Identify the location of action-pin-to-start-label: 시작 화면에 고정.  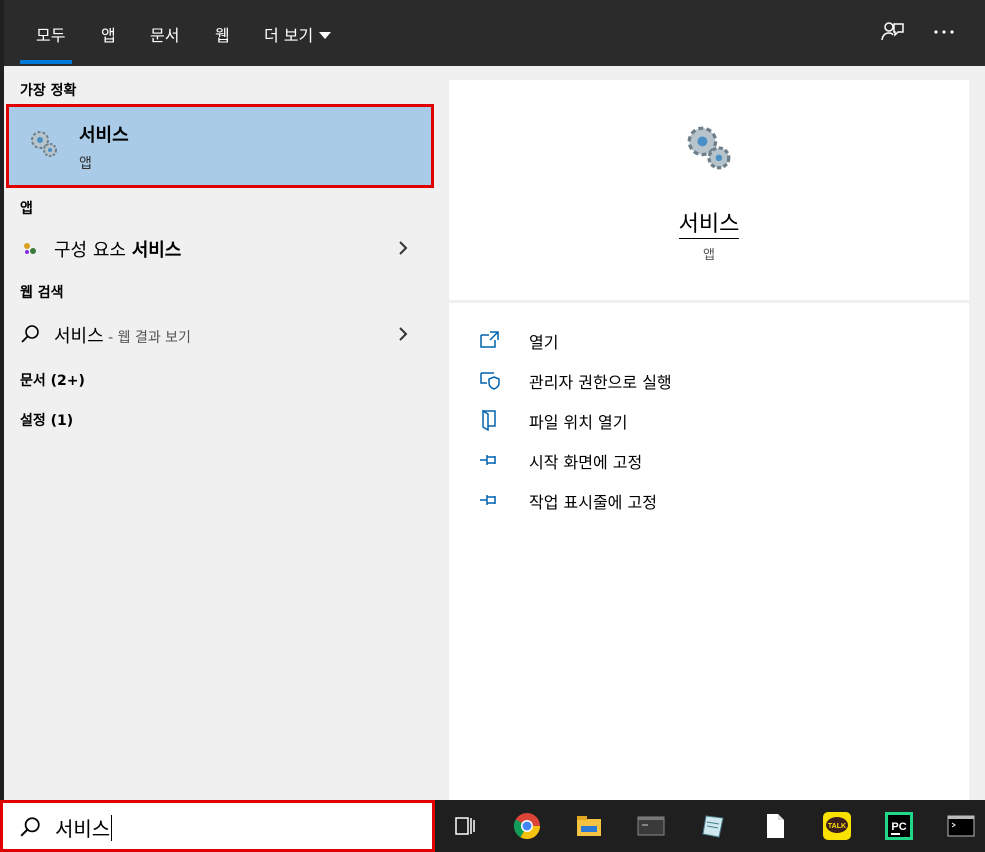
(586, 462).